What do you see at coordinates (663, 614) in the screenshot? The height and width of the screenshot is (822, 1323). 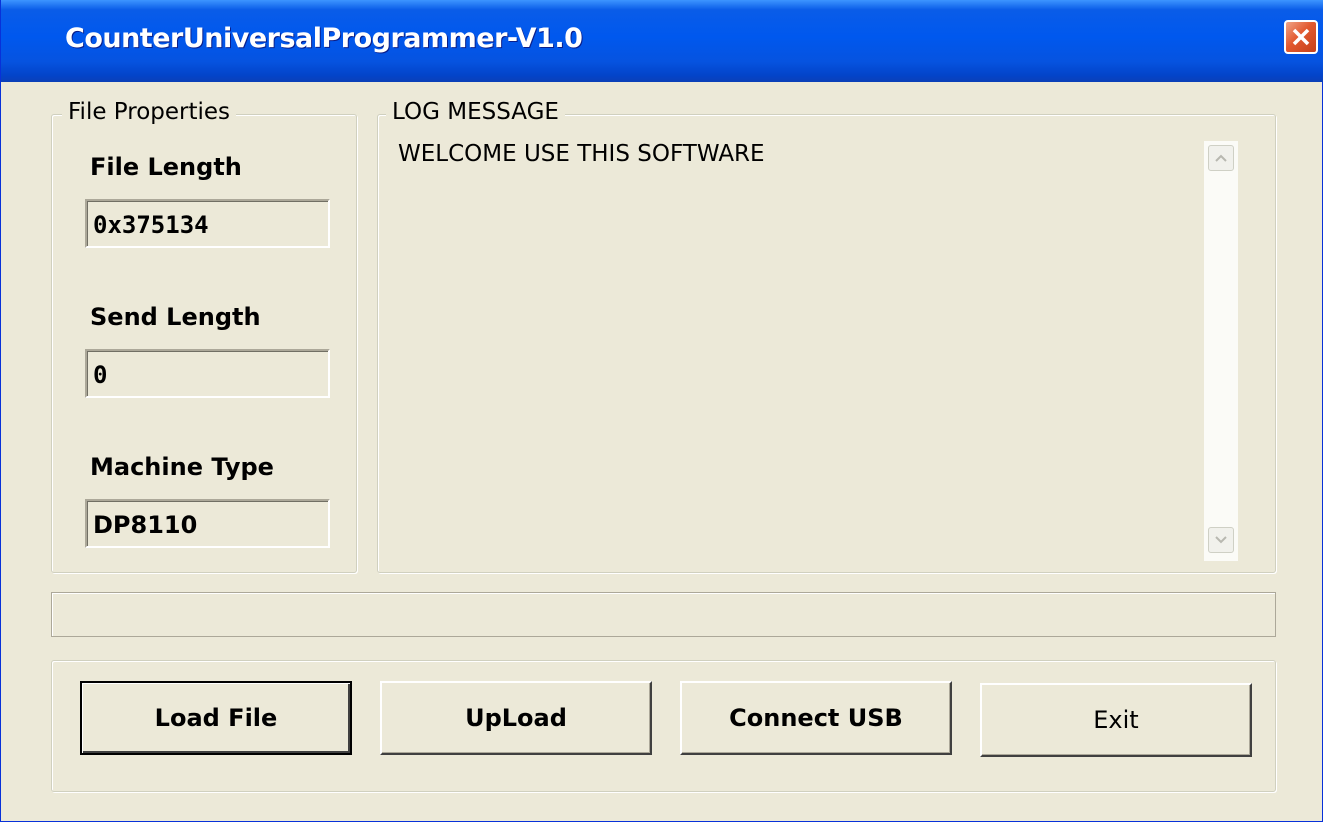 I see `progress-bar` at bounding box center [663, 614].